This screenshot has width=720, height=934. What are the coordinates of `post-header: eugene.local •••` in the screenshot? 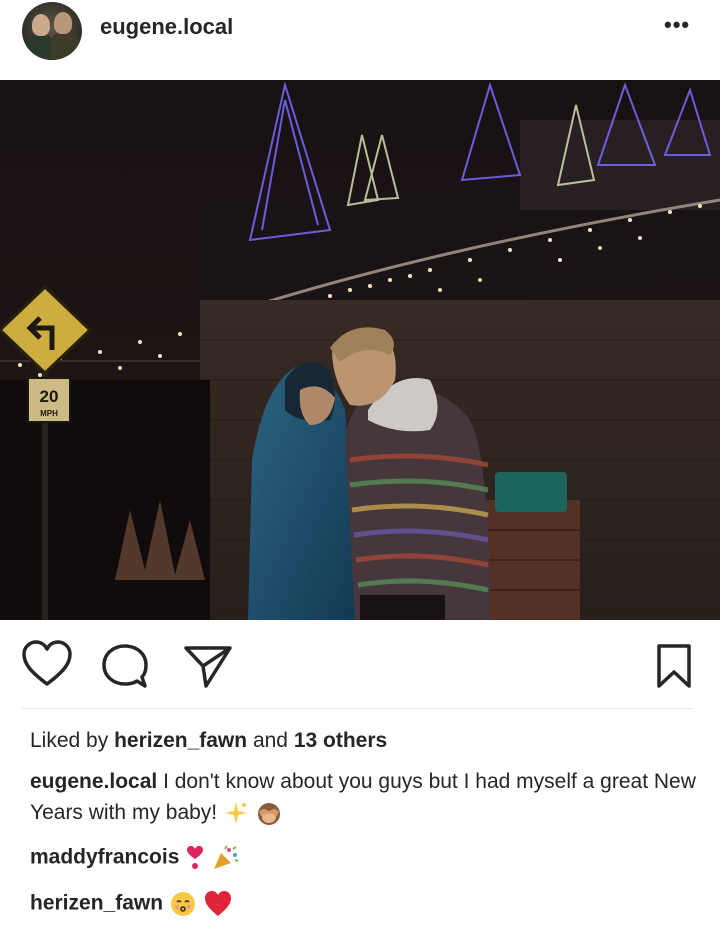 It's located at (360, 40).